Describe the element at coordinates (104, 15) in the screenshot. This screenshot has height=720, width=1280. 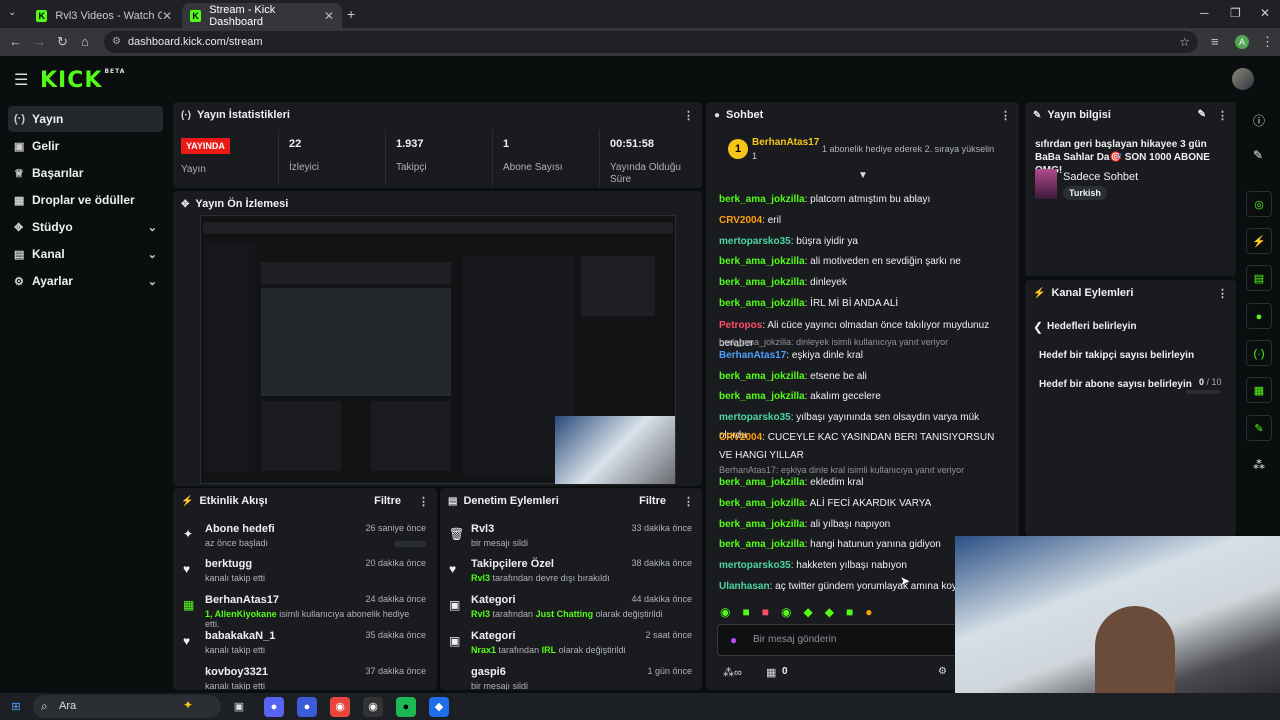
I see `browser-tab-videos: K Rvl3 Videos - Watch On-Deman ✕` at that location.